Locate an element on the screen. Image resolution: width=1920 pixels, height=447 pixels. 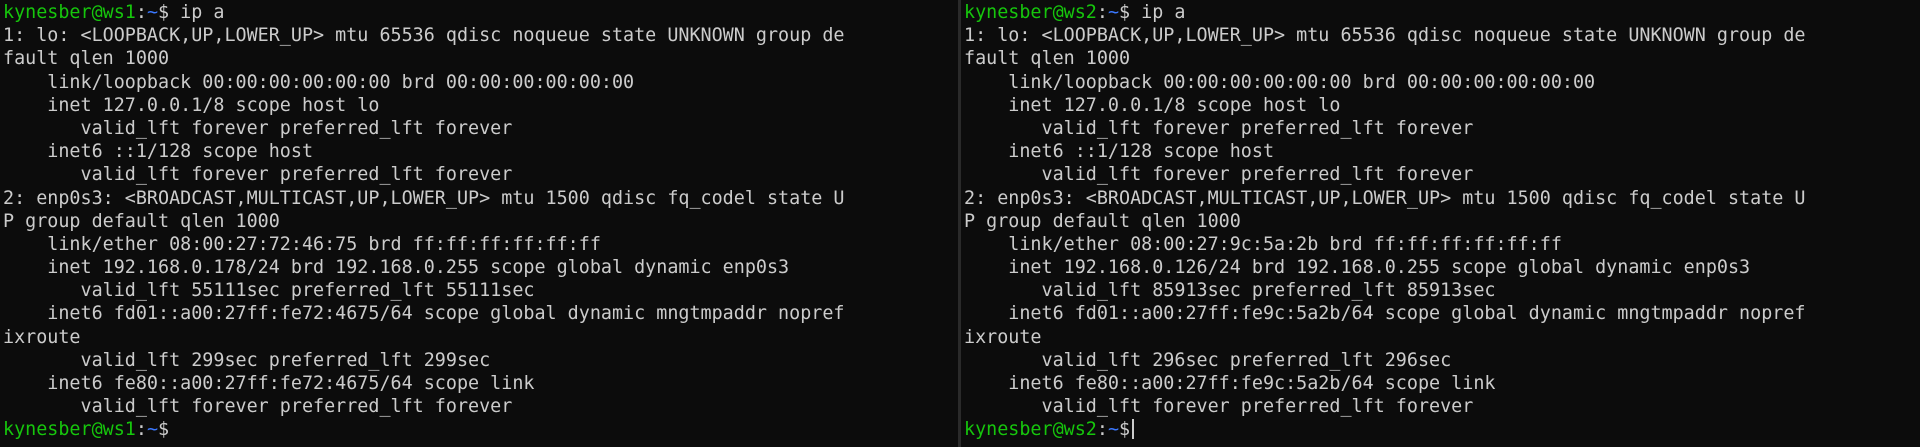
text-cursor is located at coordinates (1133, 429).